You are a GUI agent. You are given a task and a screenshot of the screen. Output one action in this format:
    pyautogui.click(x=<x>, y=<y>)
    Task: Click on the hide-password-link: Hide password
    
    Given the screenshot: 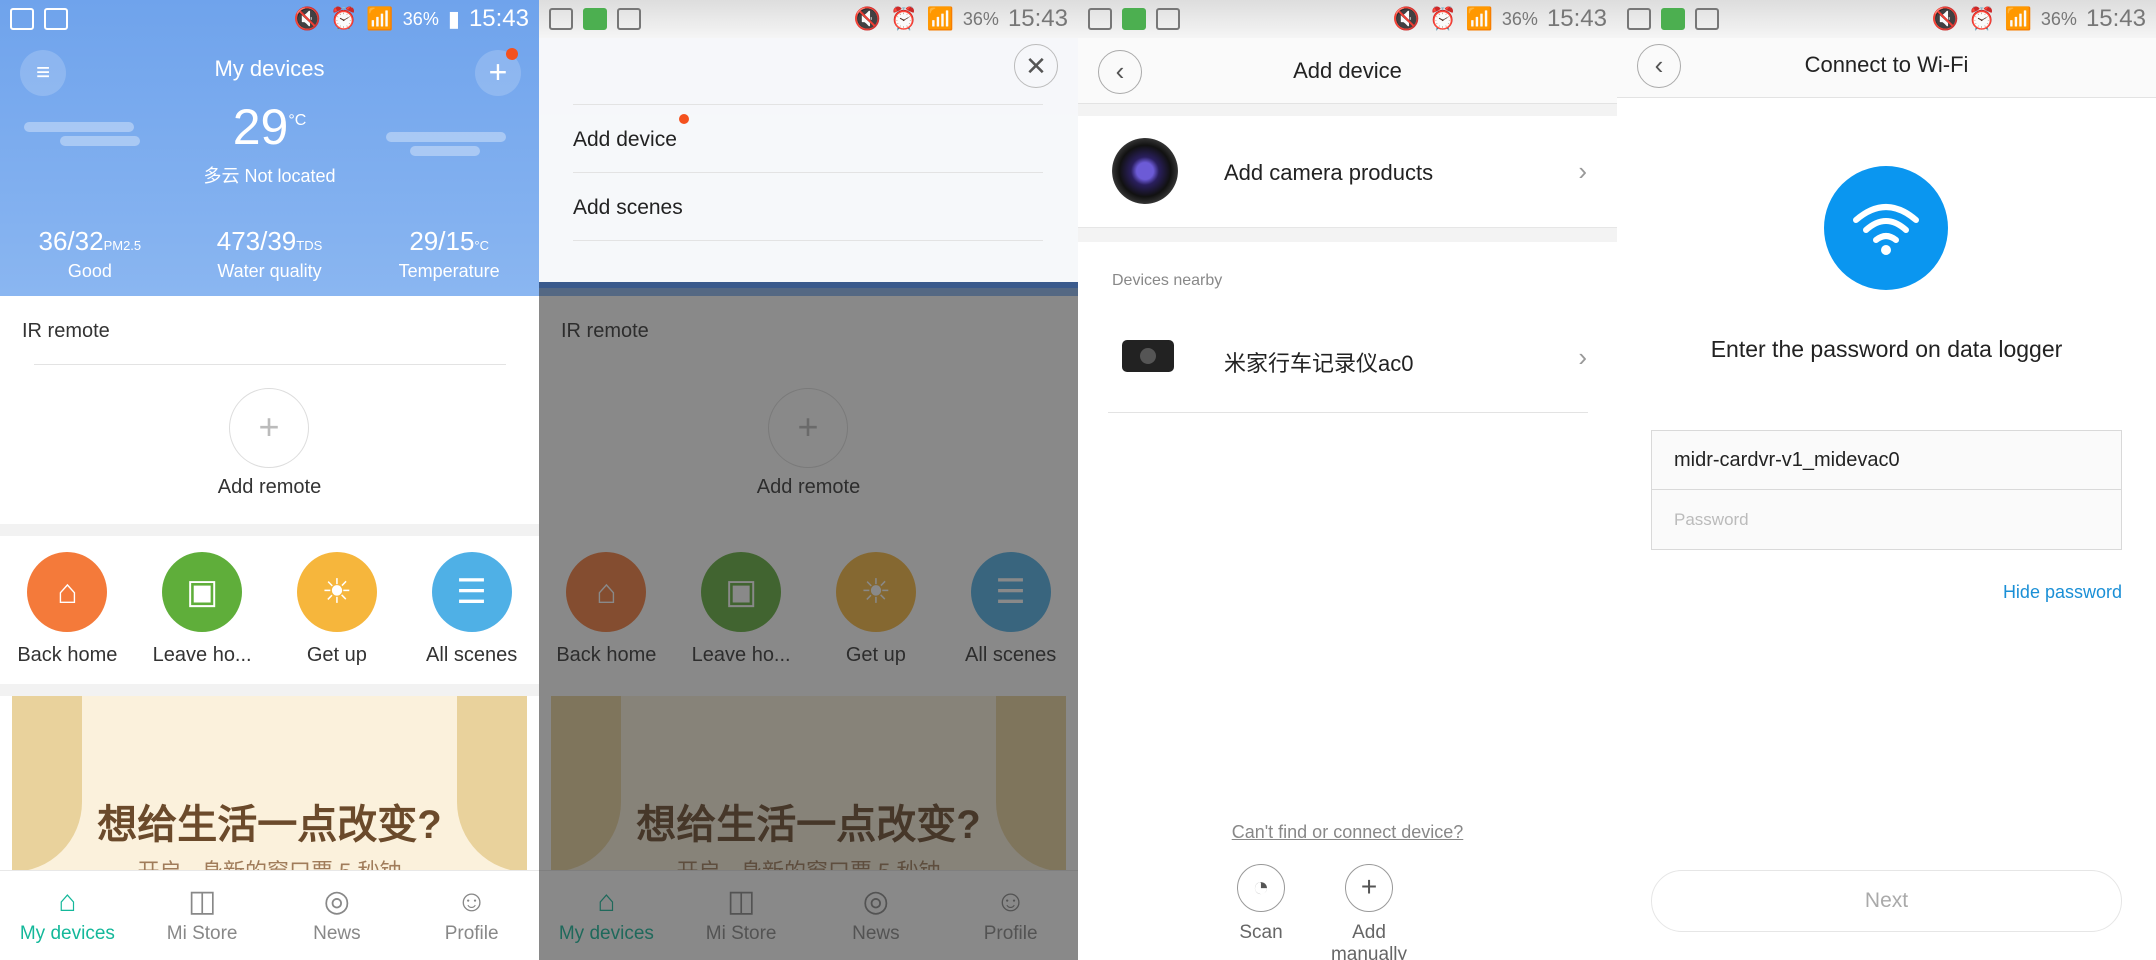 What is the action you would take?
    pyautogui.click(x=2062, y=592)
    